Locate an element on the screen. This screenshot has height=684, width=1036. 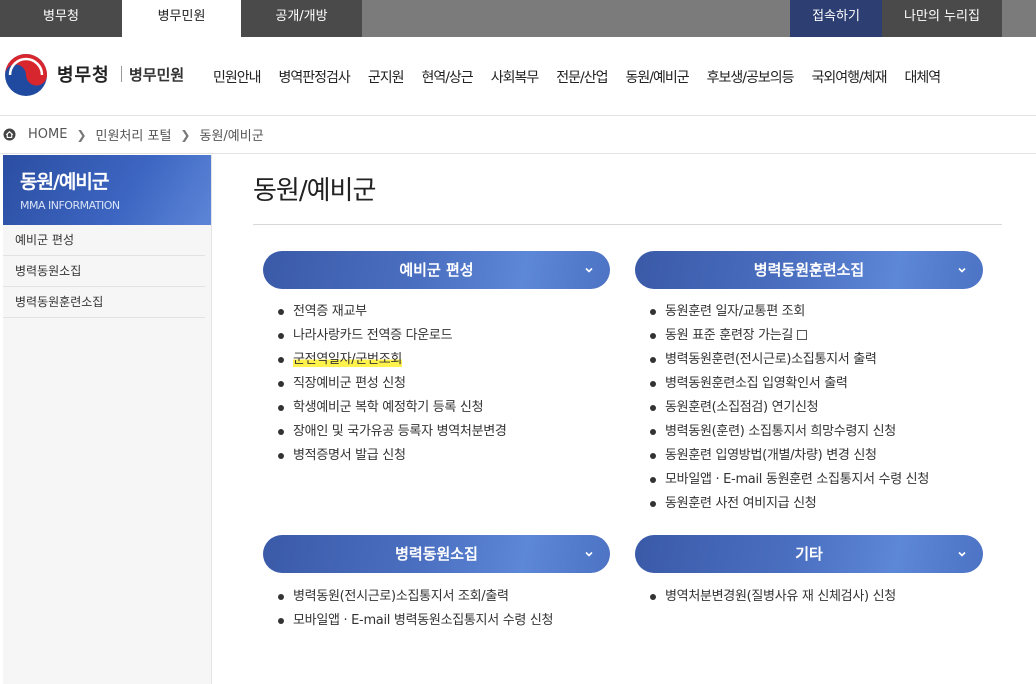
list-item-label: 동원훈련 일자/교통편 조회 is located at coordinates (735, 311).